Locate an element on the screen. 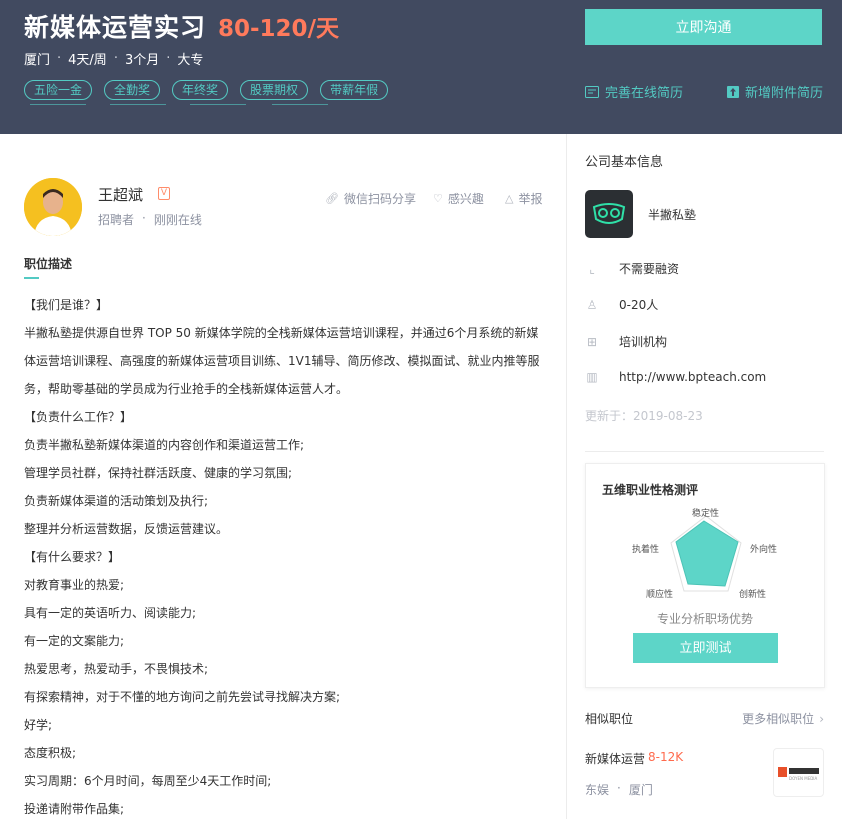 The width and height of the screenshot is (842, 819). recruiter-status: 刚刚在线 is located at coordinates (177, 220).